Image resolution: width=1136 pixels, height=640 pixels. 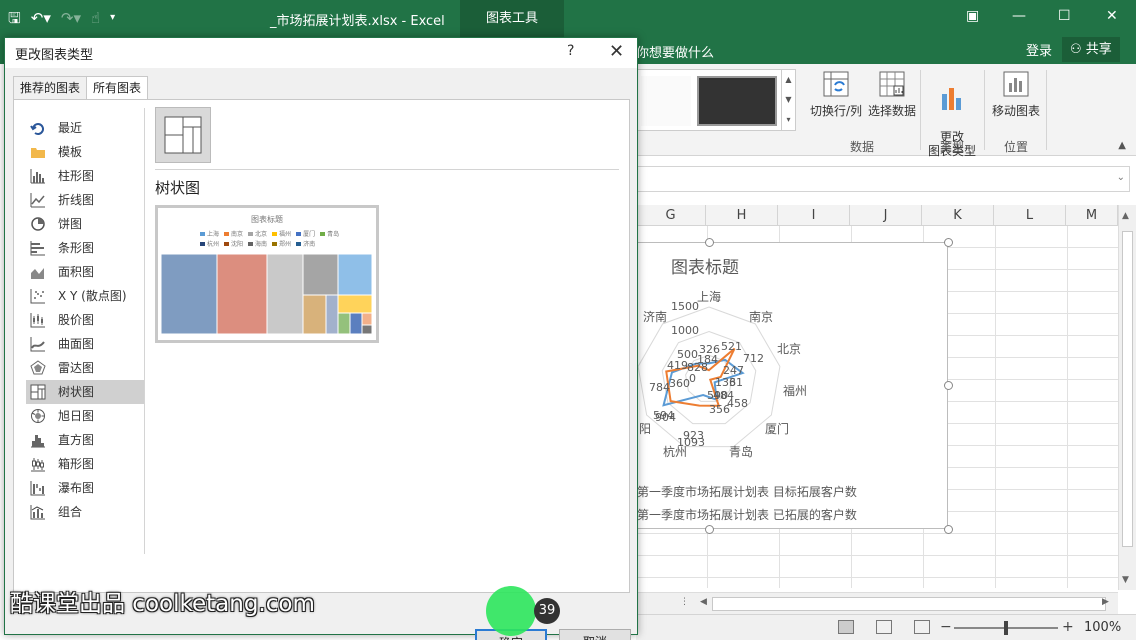 What do you see at coordinates (85, 224) in the screenshot?
I see `chart-type-pie: 饼图` at bounding box center [85, 224].